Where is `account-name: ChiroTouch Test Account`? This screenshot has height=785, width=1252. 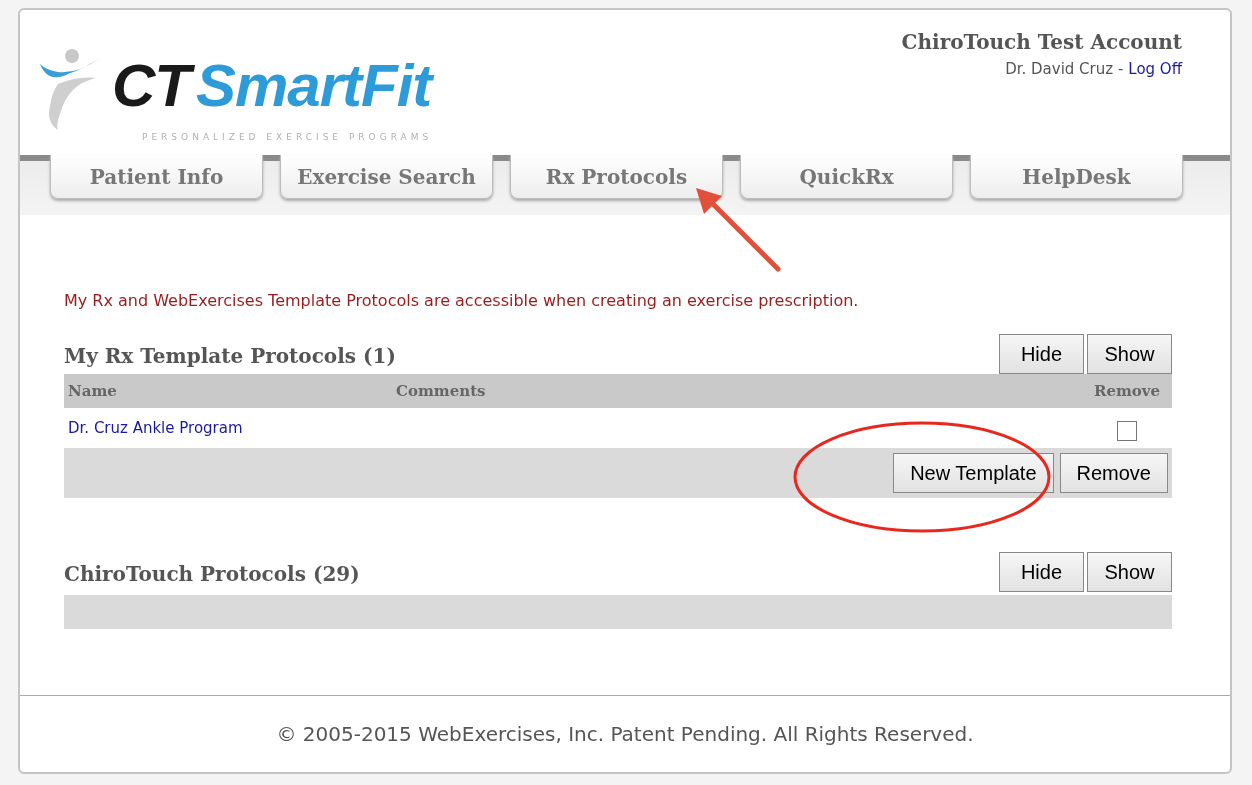
account-name: ChiroTouch Test Account is located at coordinates (1041, 42).